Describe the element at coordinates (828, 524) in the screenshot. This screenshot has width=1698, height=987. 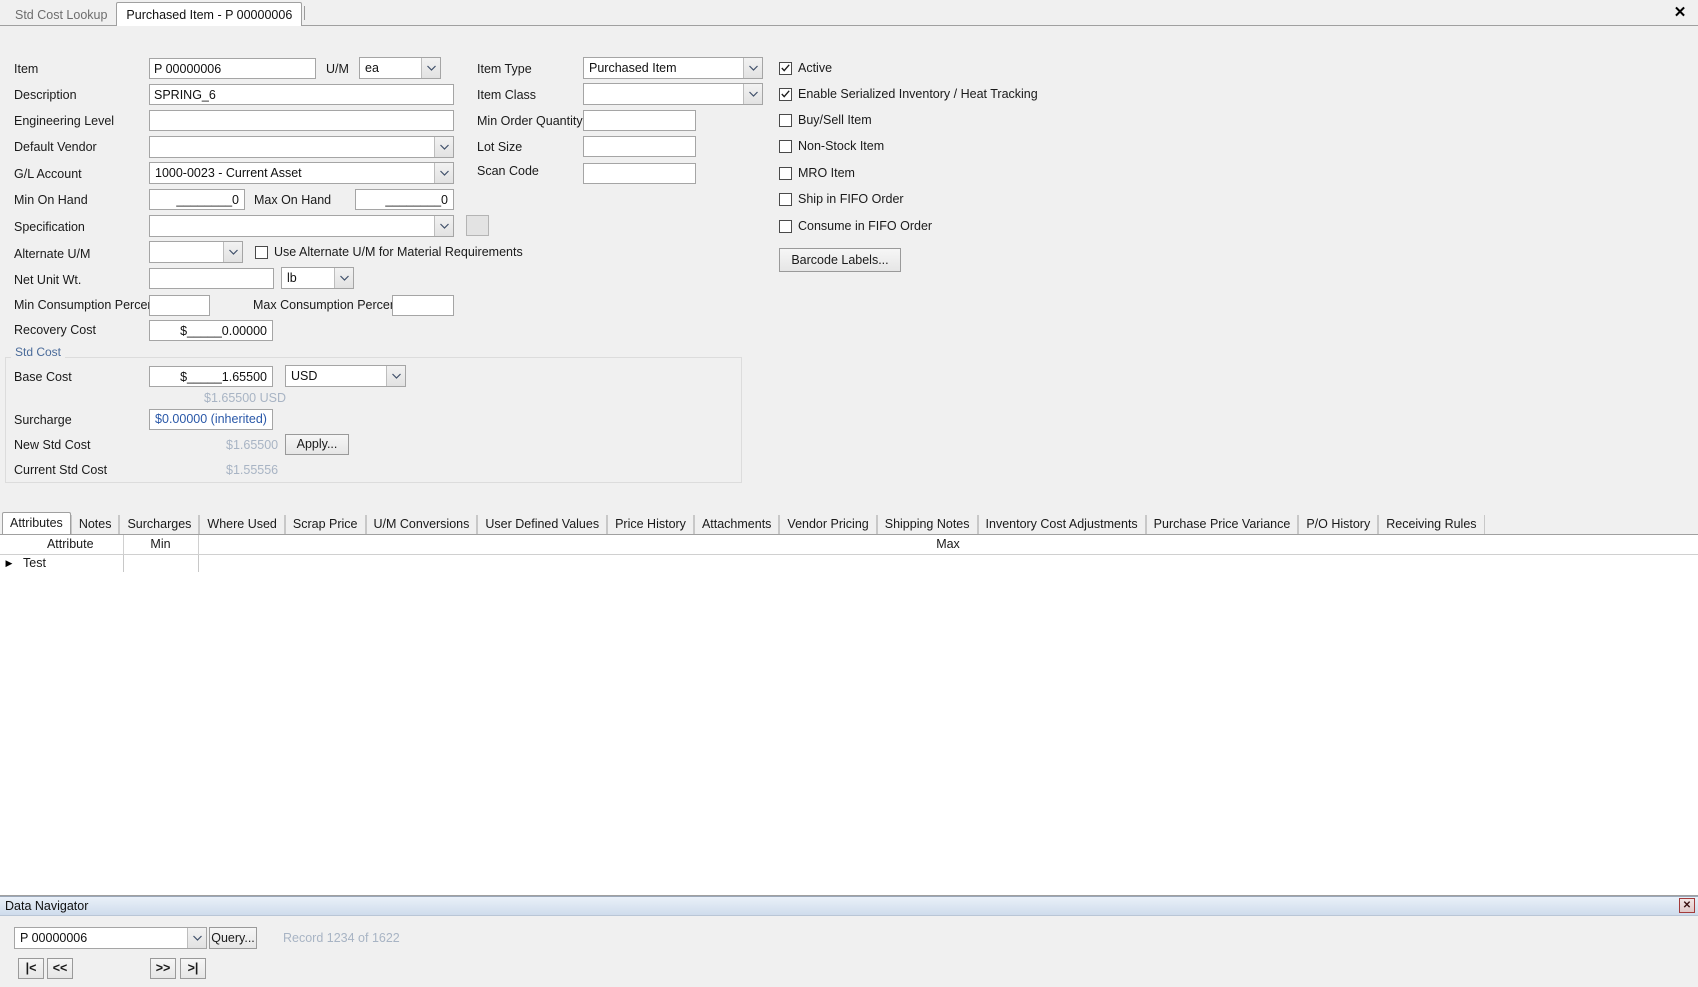
I see `tab-vendor-pricing: Vendor Pricing` at that location.